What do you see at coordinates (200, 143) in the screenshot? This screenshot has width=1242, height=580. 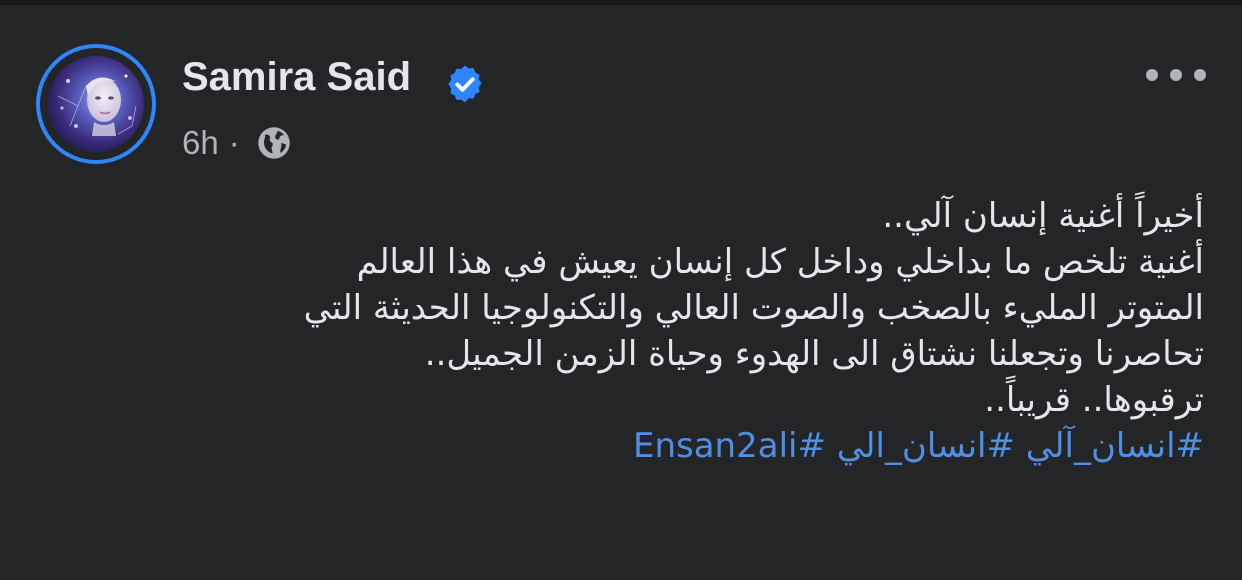 I see `post-timestamp: 6h` at bounding box center [200, 143].